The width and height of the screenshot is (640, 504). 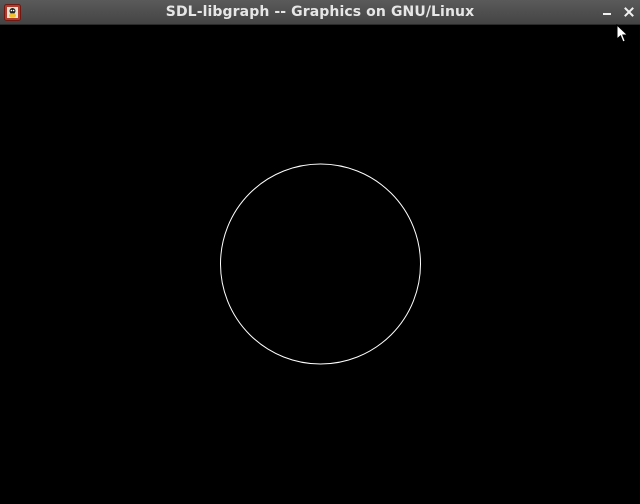 I want to click on close-button, so click(x=629, y=12).